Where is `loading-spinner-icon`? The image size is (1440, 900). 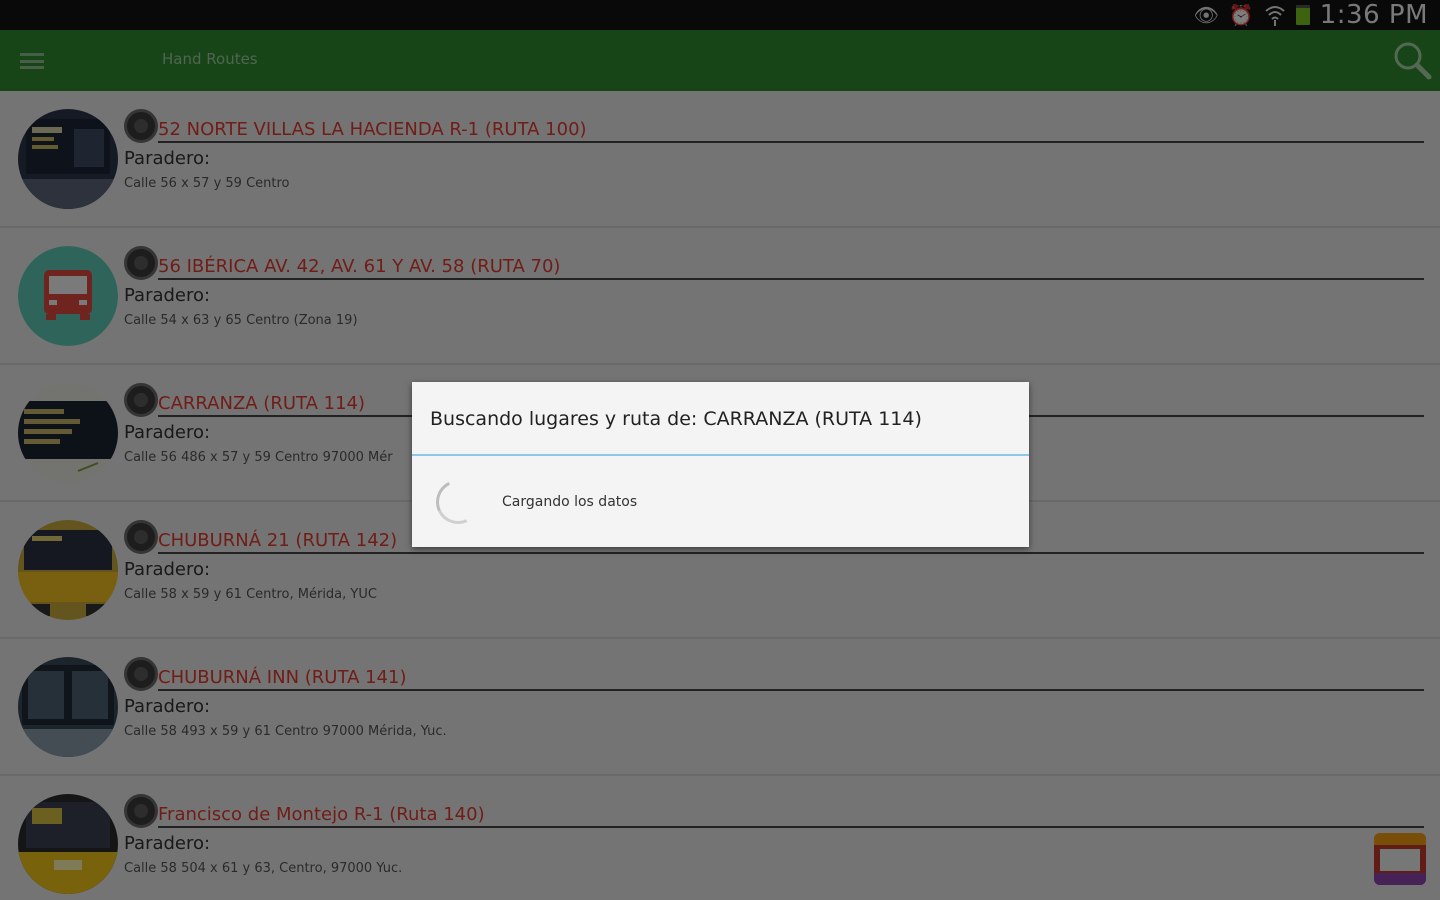
loading-spinner-icon is located at coordinates (458, 502).